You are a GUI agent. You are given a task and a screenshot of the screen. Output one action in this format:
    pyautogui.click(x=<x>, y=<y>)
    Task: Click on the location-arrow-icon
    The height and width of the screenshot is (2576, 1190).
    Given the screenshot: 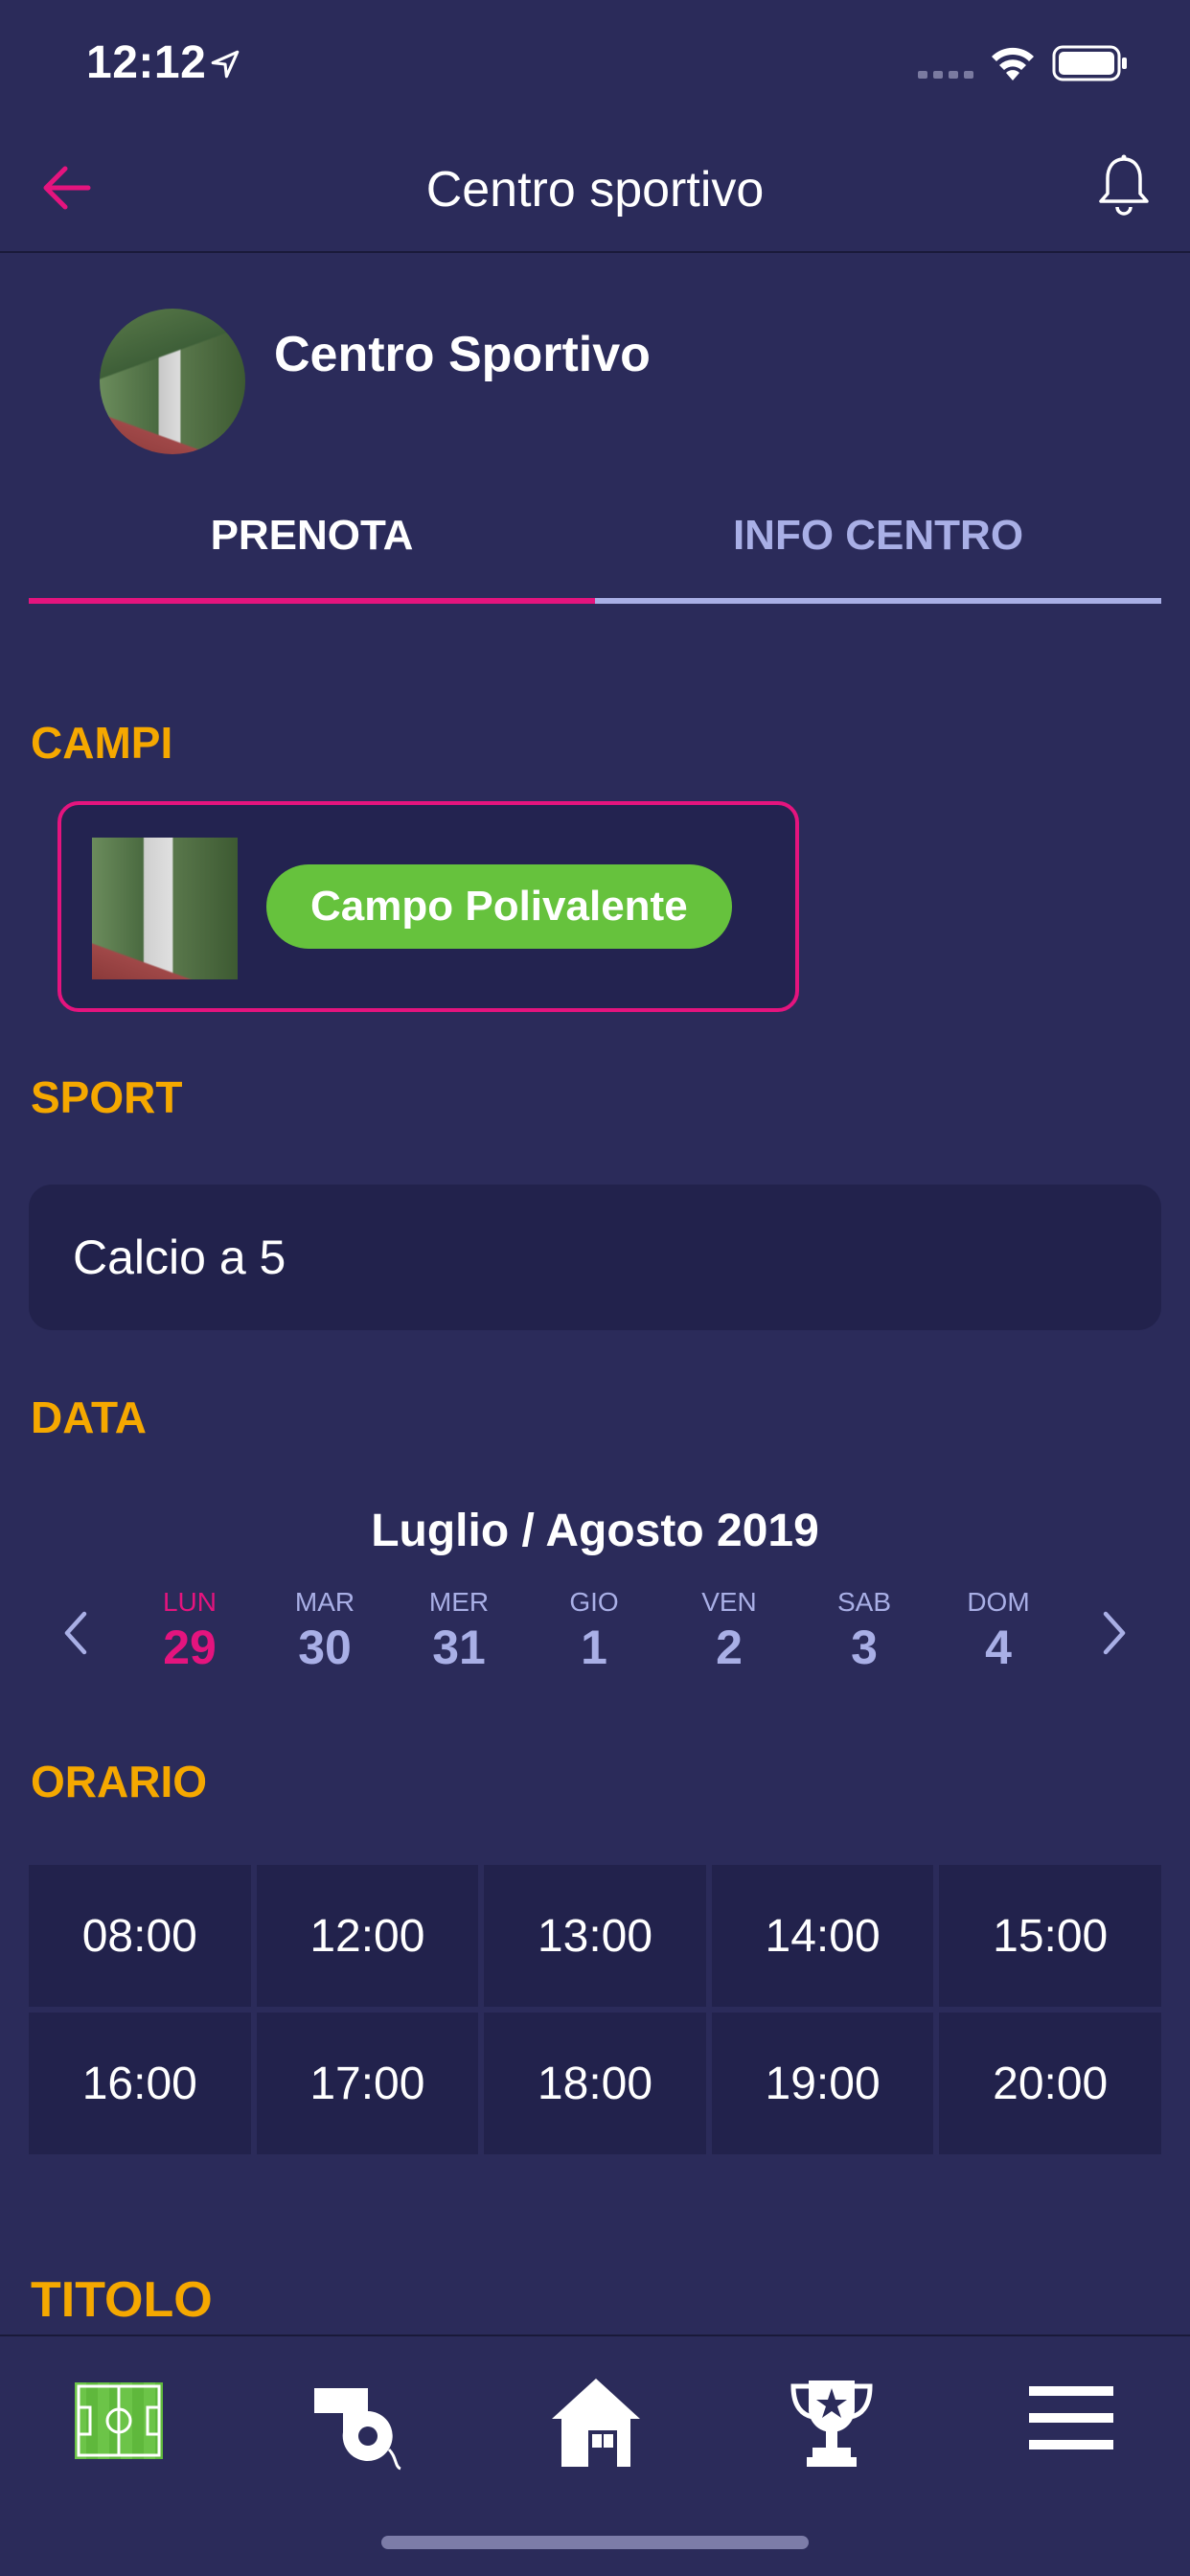 What is the action you would take?
    pyautogui.click(x=226, y=64)
    